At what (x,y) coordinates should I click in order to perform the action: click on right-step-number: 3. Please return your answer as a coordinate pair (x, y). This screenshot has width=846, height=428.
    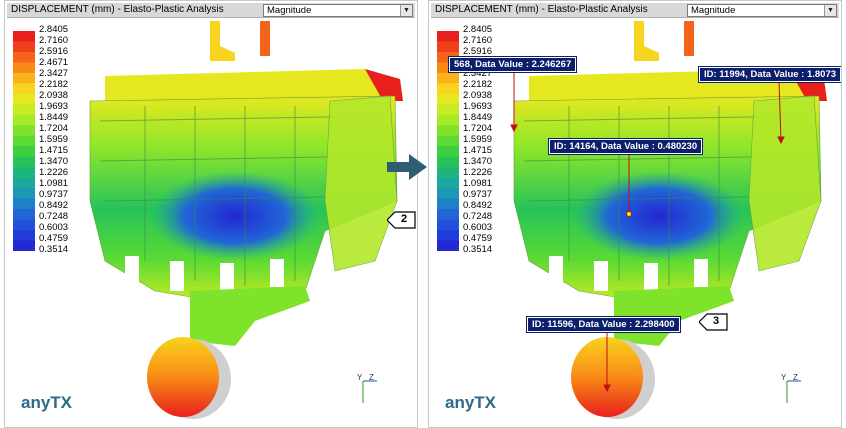
    Looking at the image, I should click on (716, 321).